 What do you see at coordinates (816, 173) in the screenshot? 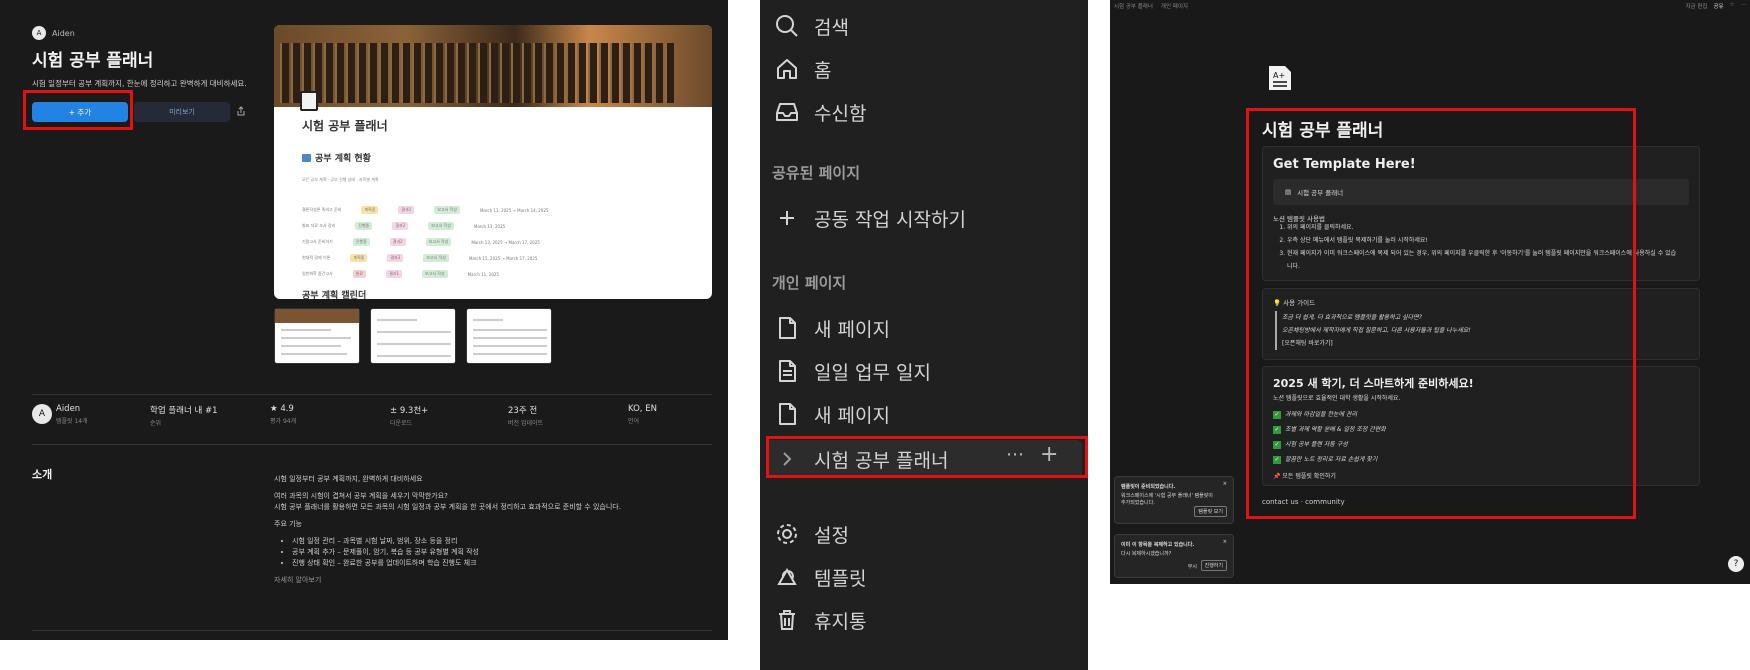
I see `shared-section-heading: 공유된 페이지` at bounding box center [816, 173].